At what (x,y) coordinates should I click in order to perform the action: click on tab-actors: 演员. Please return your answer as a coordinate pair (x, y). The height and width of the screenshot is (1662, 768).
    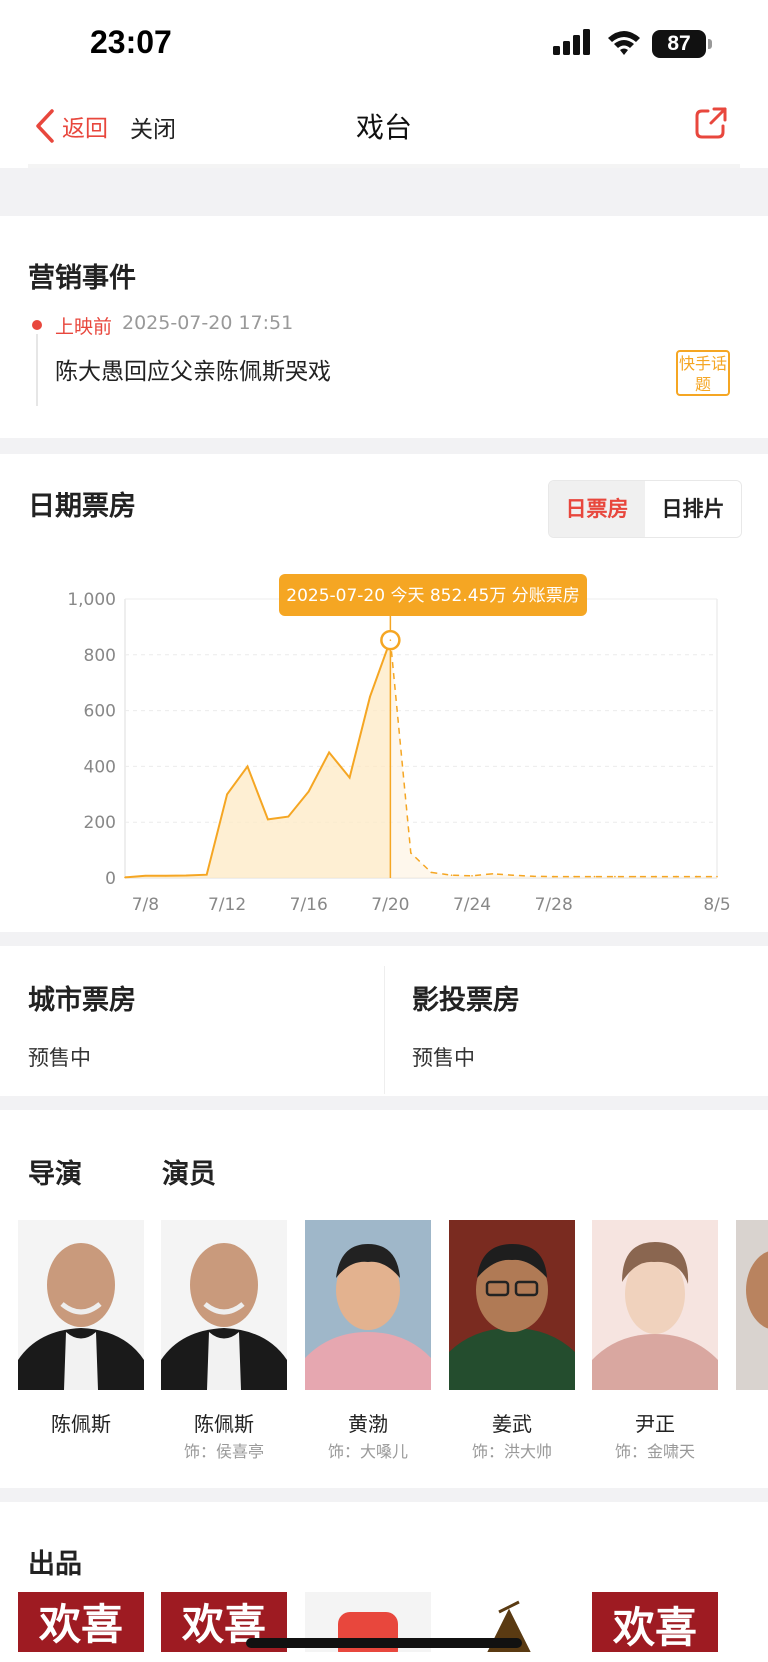
    Looking at the image, I should click on (189, 1171).